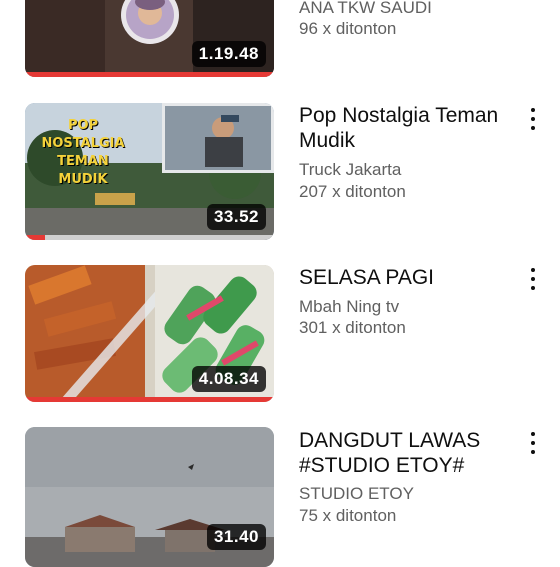 The width and height of the screenshot is (560, 567). I want to click on view-count: 75 x ditonton, so click(348, 515).